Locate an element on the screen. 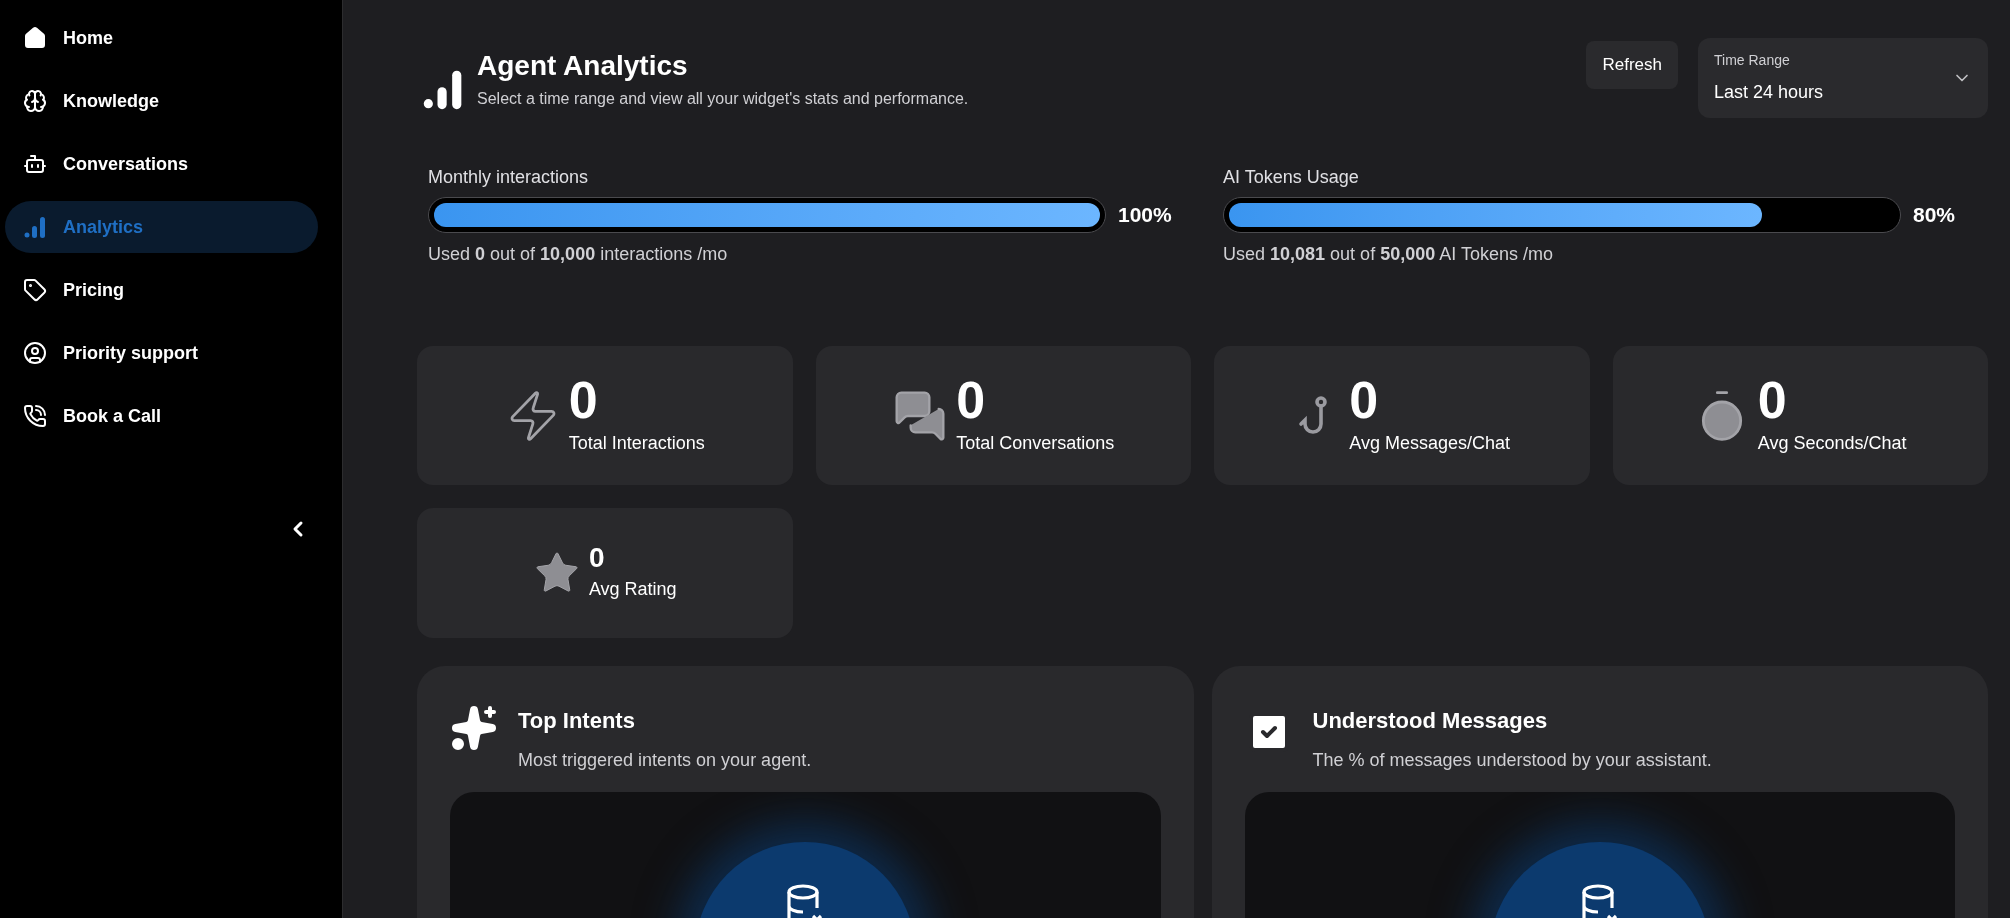 The height and width of the screenshot is (918, 2010). usage-title: AI Tokens Usage is located at coordinates (1291, 177).